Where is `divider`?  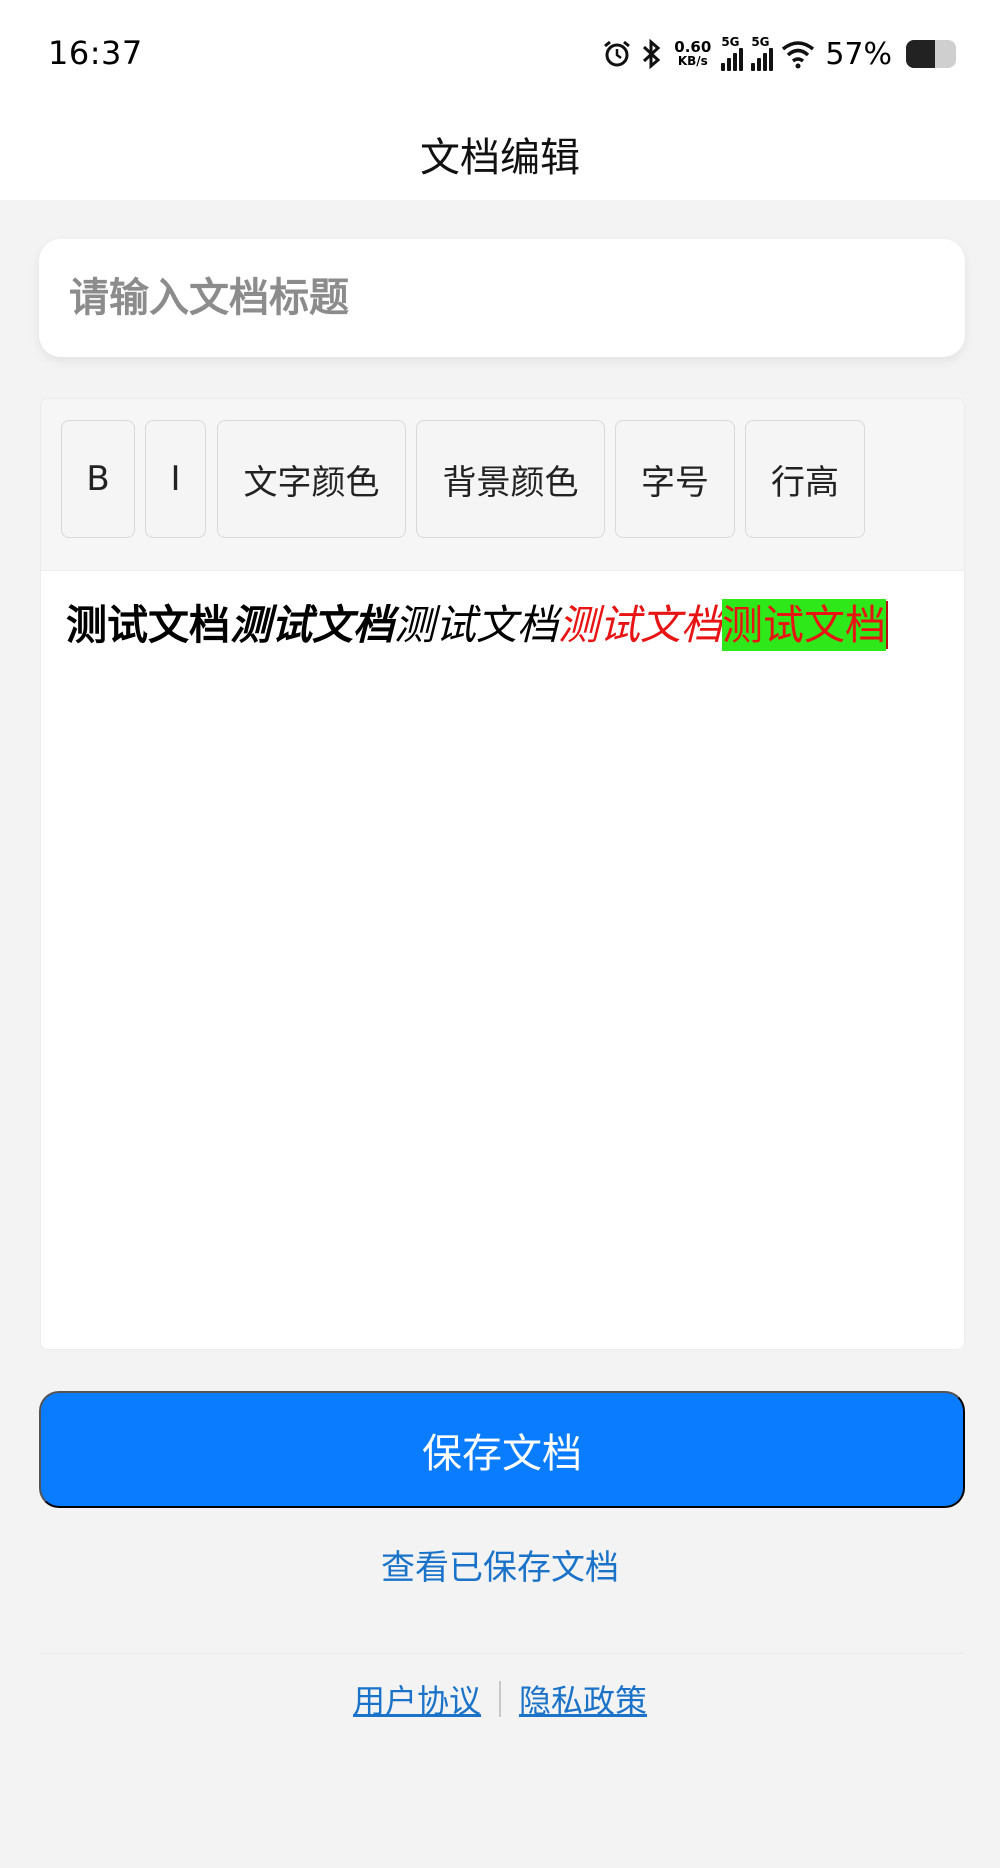
divider is located at coordinates (502, 1653).